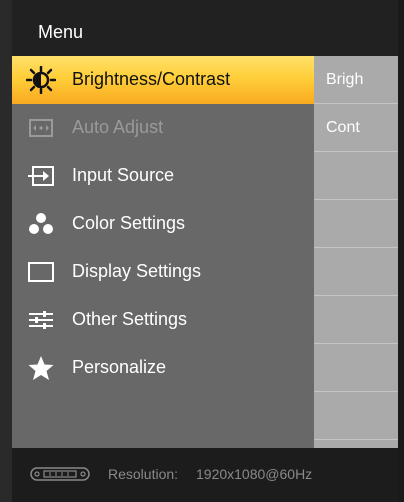 The height and width of the screenshot is (502, 404). Describe the element at coordinates (151, 79) in the screenshot. I see `menu-item-label: Brightness/Contrast` at that location.